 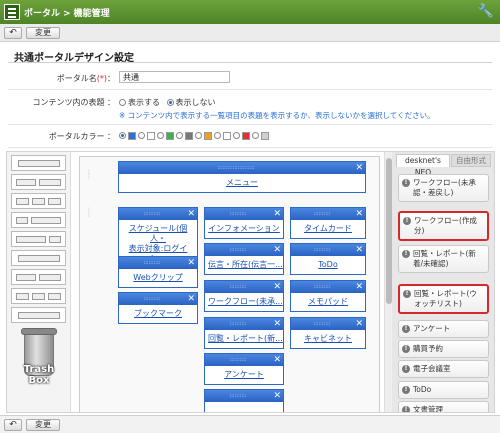 I want to click on palette-item: ! 文書管理, so click(x=443, y=406).